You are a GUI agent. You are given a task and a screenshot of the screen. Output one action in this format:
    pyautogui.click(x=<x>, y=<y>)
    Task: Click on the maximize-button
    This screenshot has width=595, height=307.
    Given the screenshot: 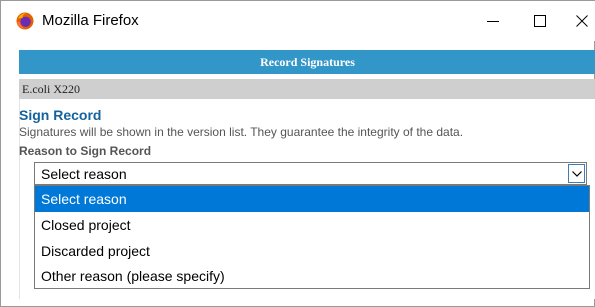 What is the action you would take?
    pyautogui.click(x=540, y=21)
    